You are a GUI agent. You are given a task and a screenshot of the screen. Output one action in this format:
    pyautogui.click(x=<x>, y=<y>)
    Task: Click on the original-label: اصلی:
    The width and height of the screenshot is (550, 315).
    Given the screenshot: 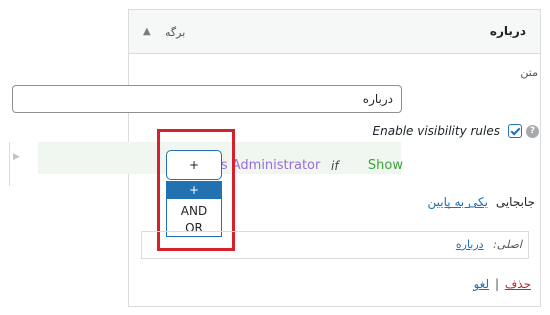 What is the action you would take?
    pyautogui.click(x=507, y=244)
    